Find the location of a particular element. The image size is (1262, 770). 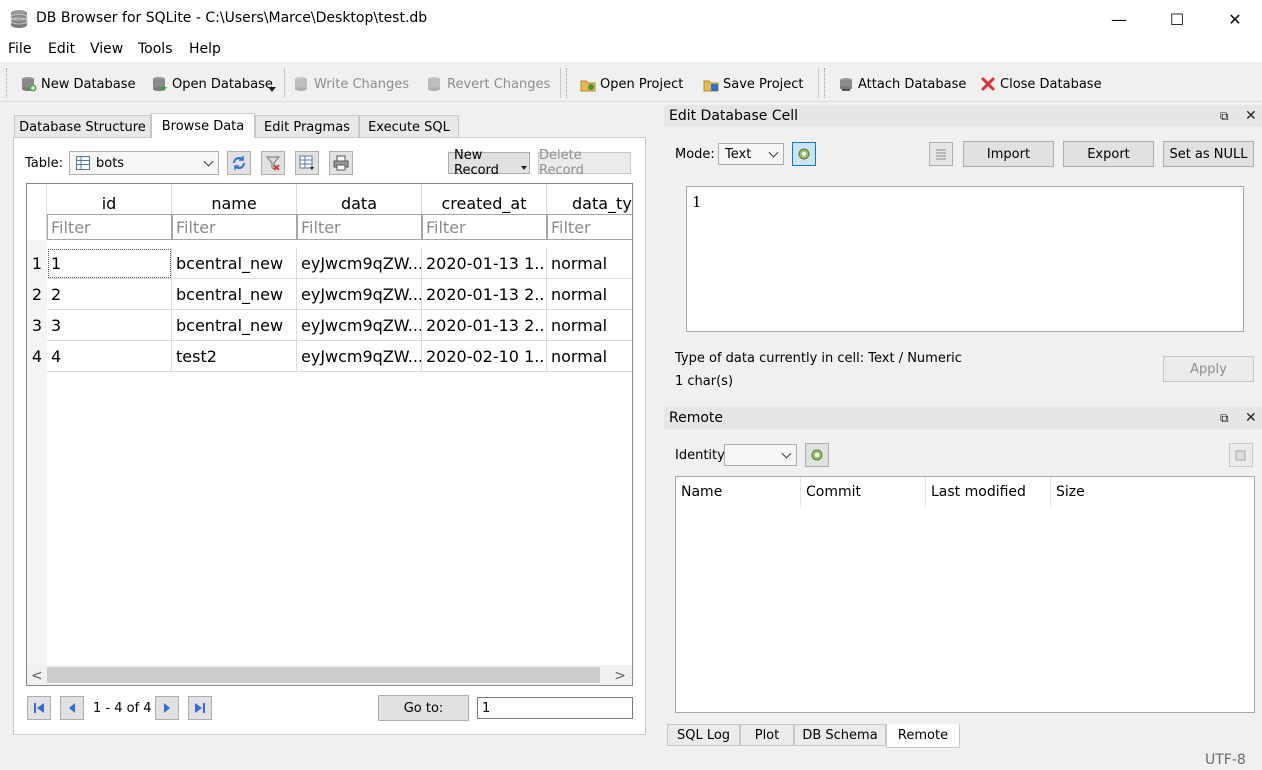

identity-select is located at coordinates (760, 455).